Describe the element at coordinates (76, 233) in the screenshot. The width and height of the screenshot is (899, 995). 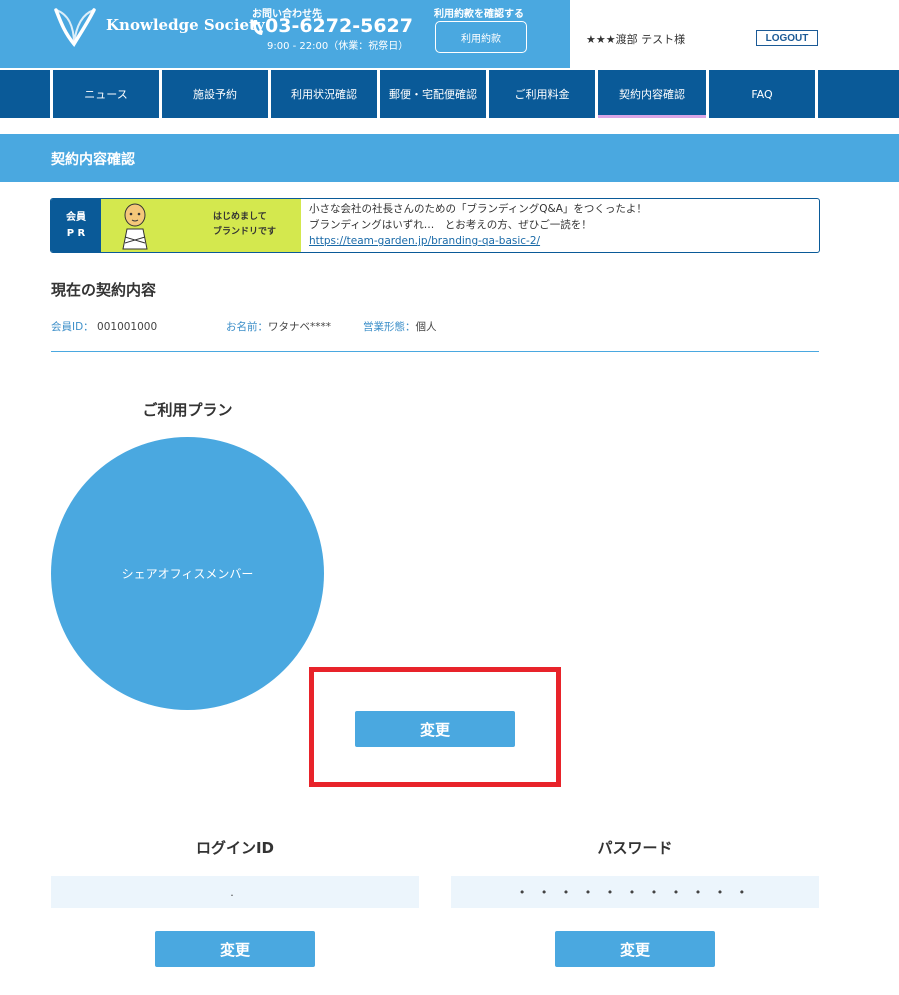
I see `pr-label-line2: P R` at that location.